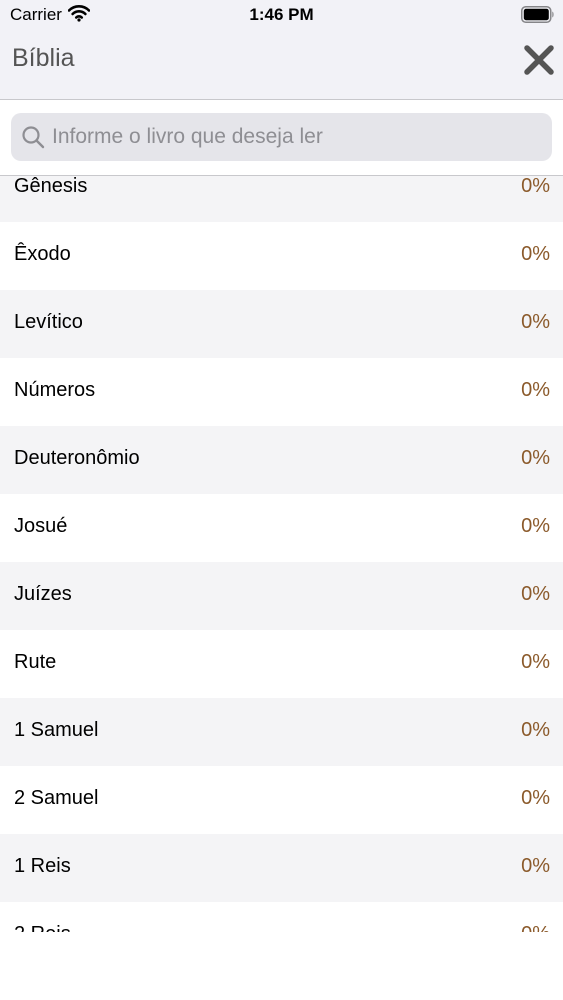  I want to click on status-time: 1:46 PM, so click(281, 14).